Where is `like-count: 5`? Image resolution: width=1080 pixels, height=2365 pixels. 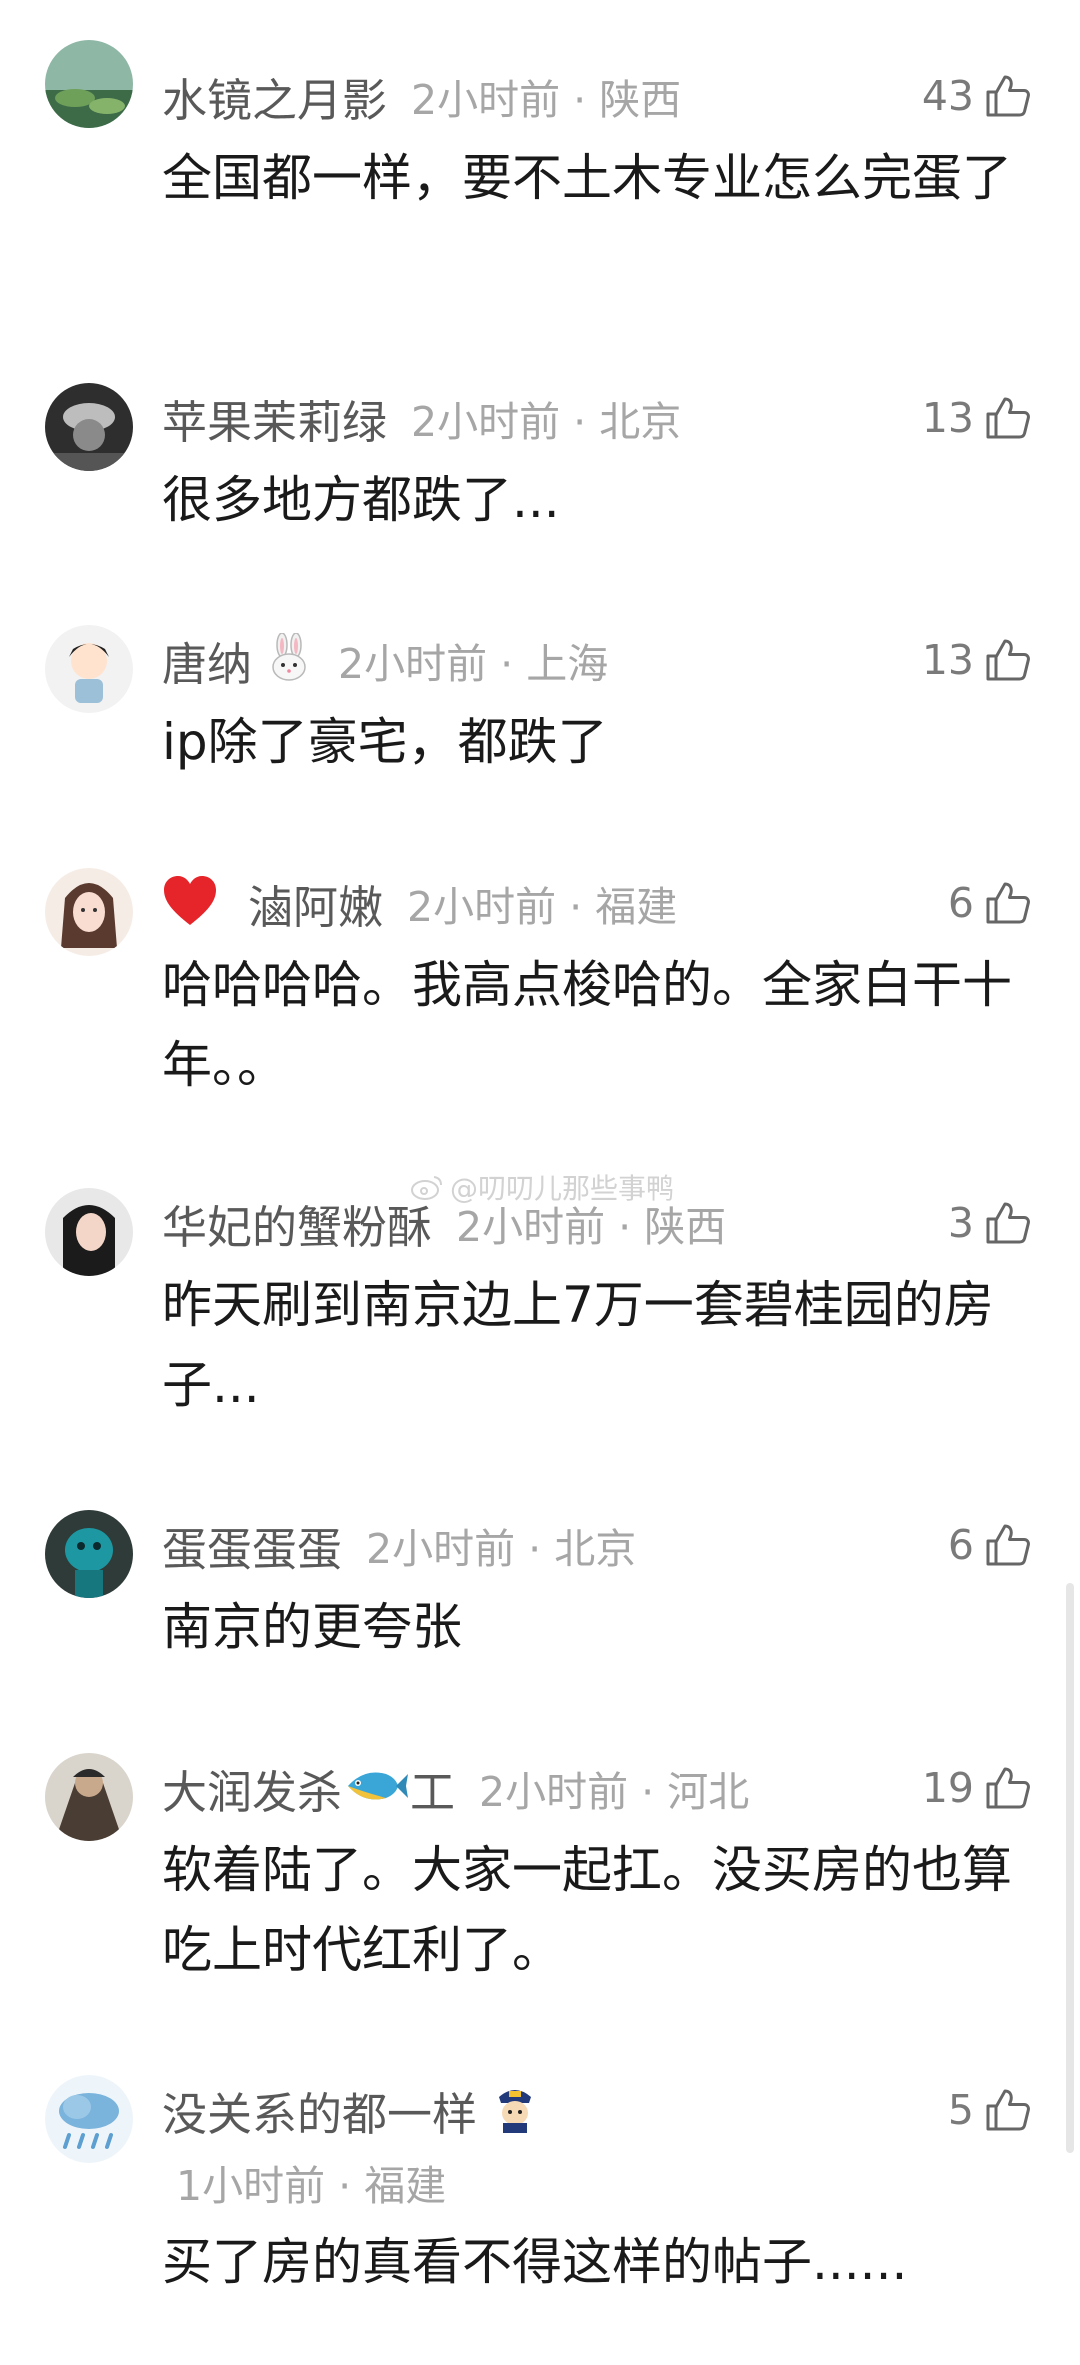 like-count: 5 is located at coordinates (960, 2110).